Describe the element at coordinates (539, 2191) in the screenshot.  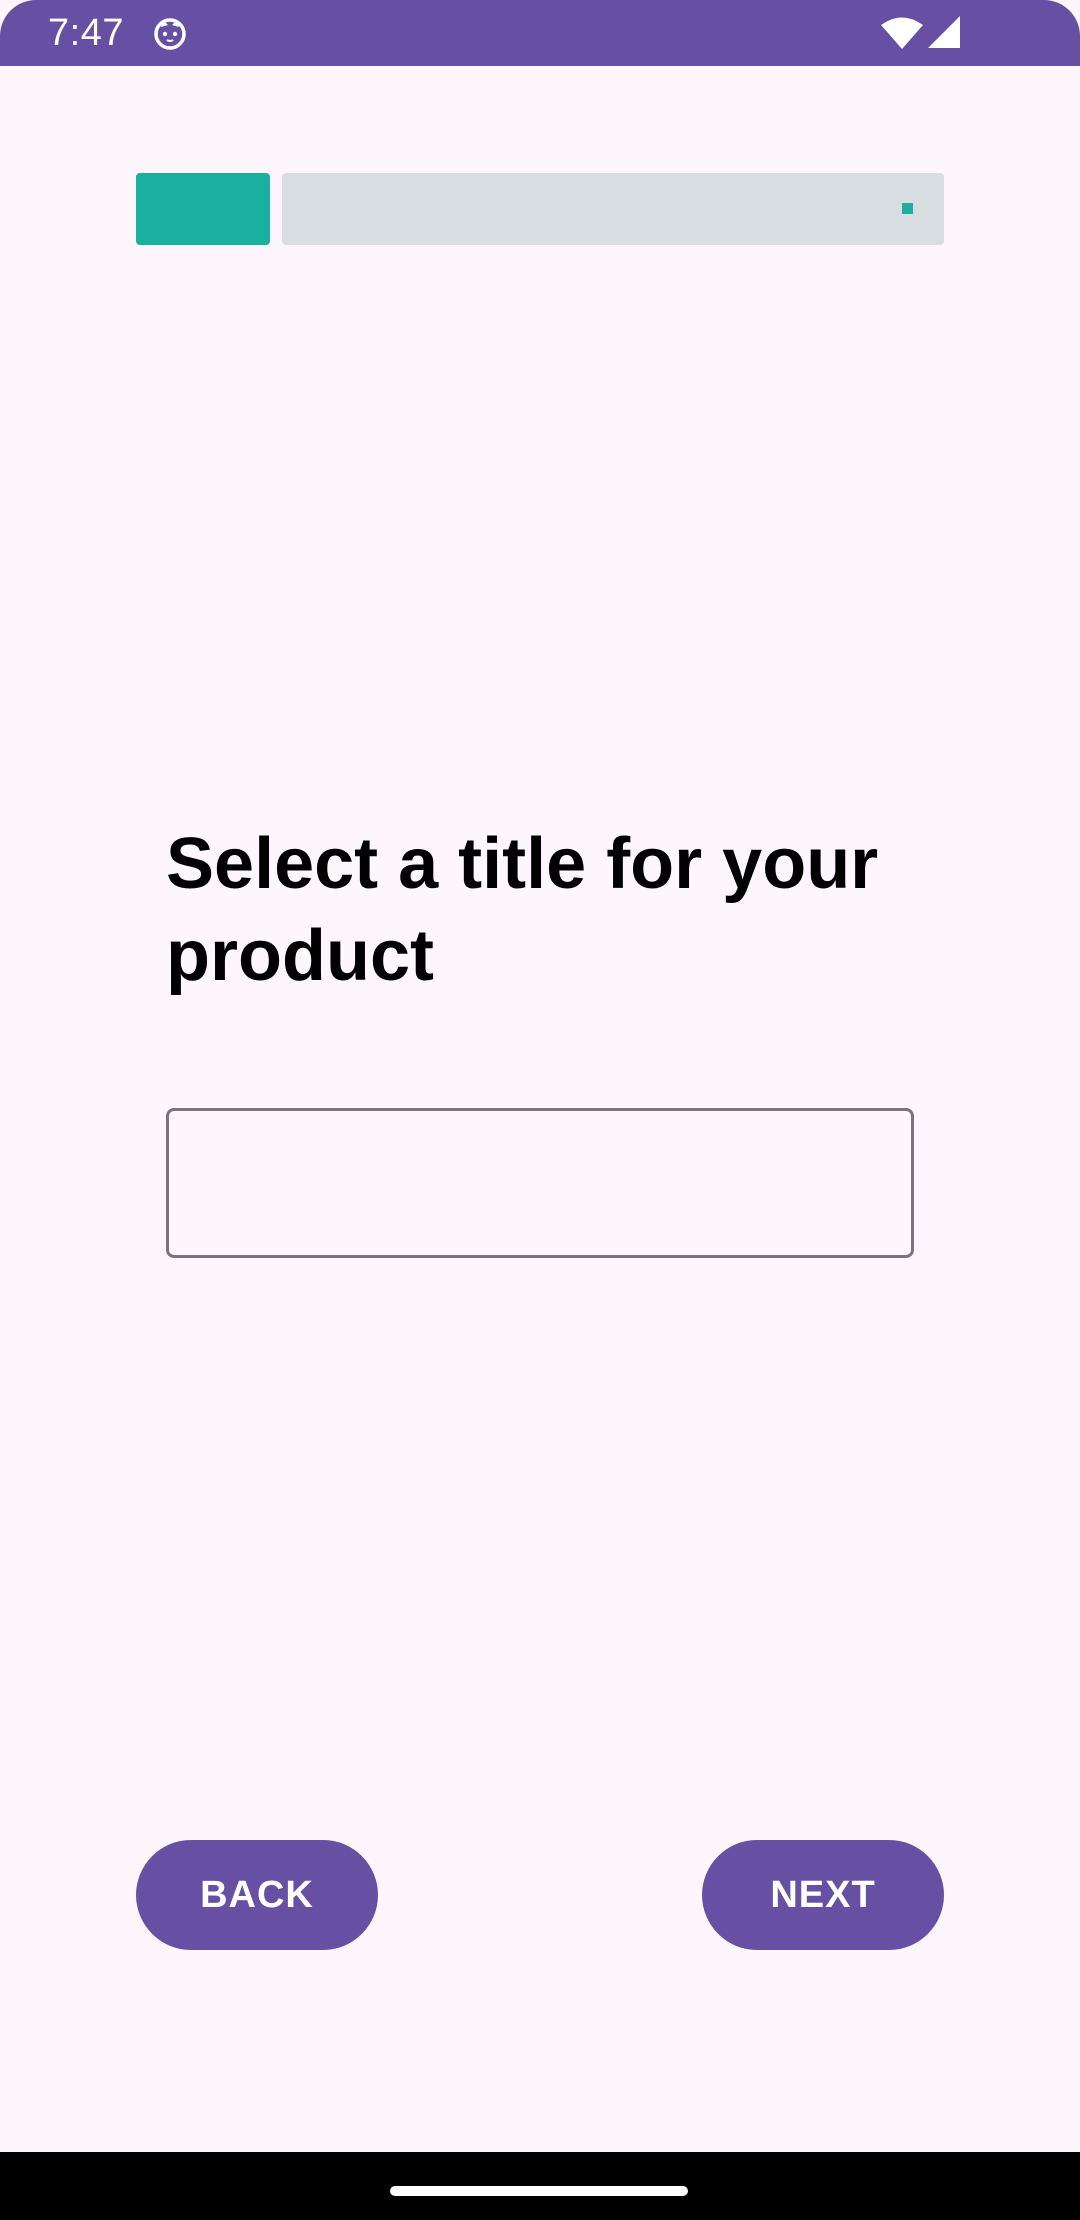
I see `home-gesture-handle` at that location.